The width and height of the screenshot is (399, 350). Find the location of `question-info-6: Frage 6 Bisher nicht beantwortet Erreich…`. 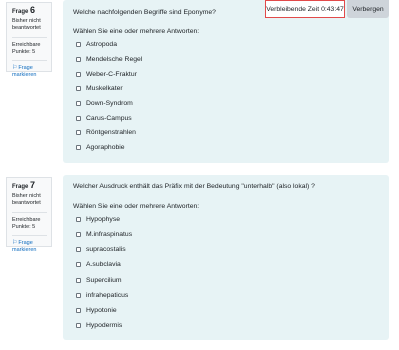

question-info-6: Frage 6 Bisher nicht beantwortet Erreich… is located at coordinates (29, 40).